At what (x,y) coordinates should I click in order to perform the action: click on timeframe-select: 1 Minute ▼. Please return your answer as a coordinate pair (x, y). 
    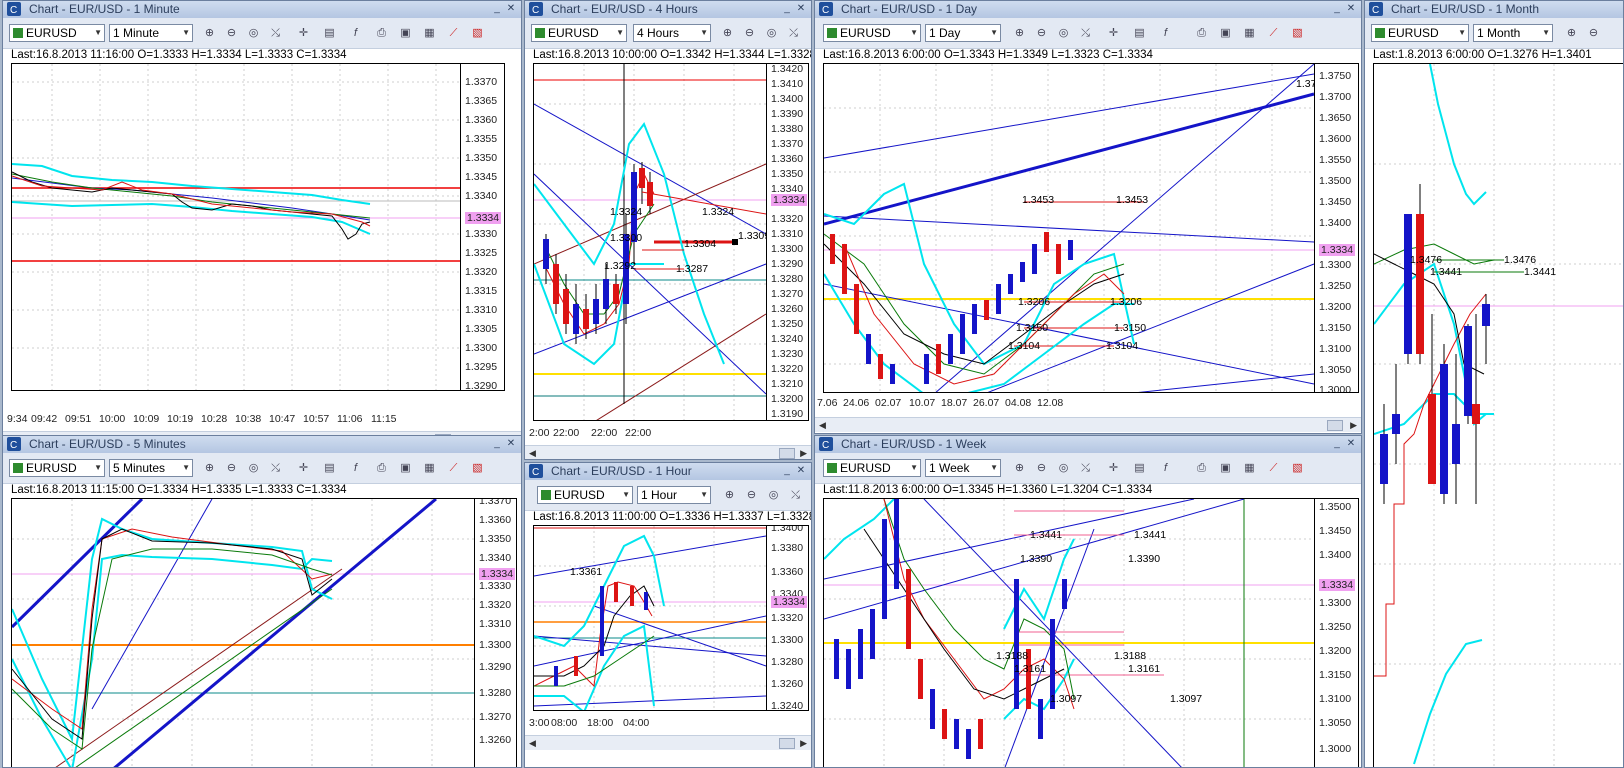
    Looking at the image, I should click on (151, 33).